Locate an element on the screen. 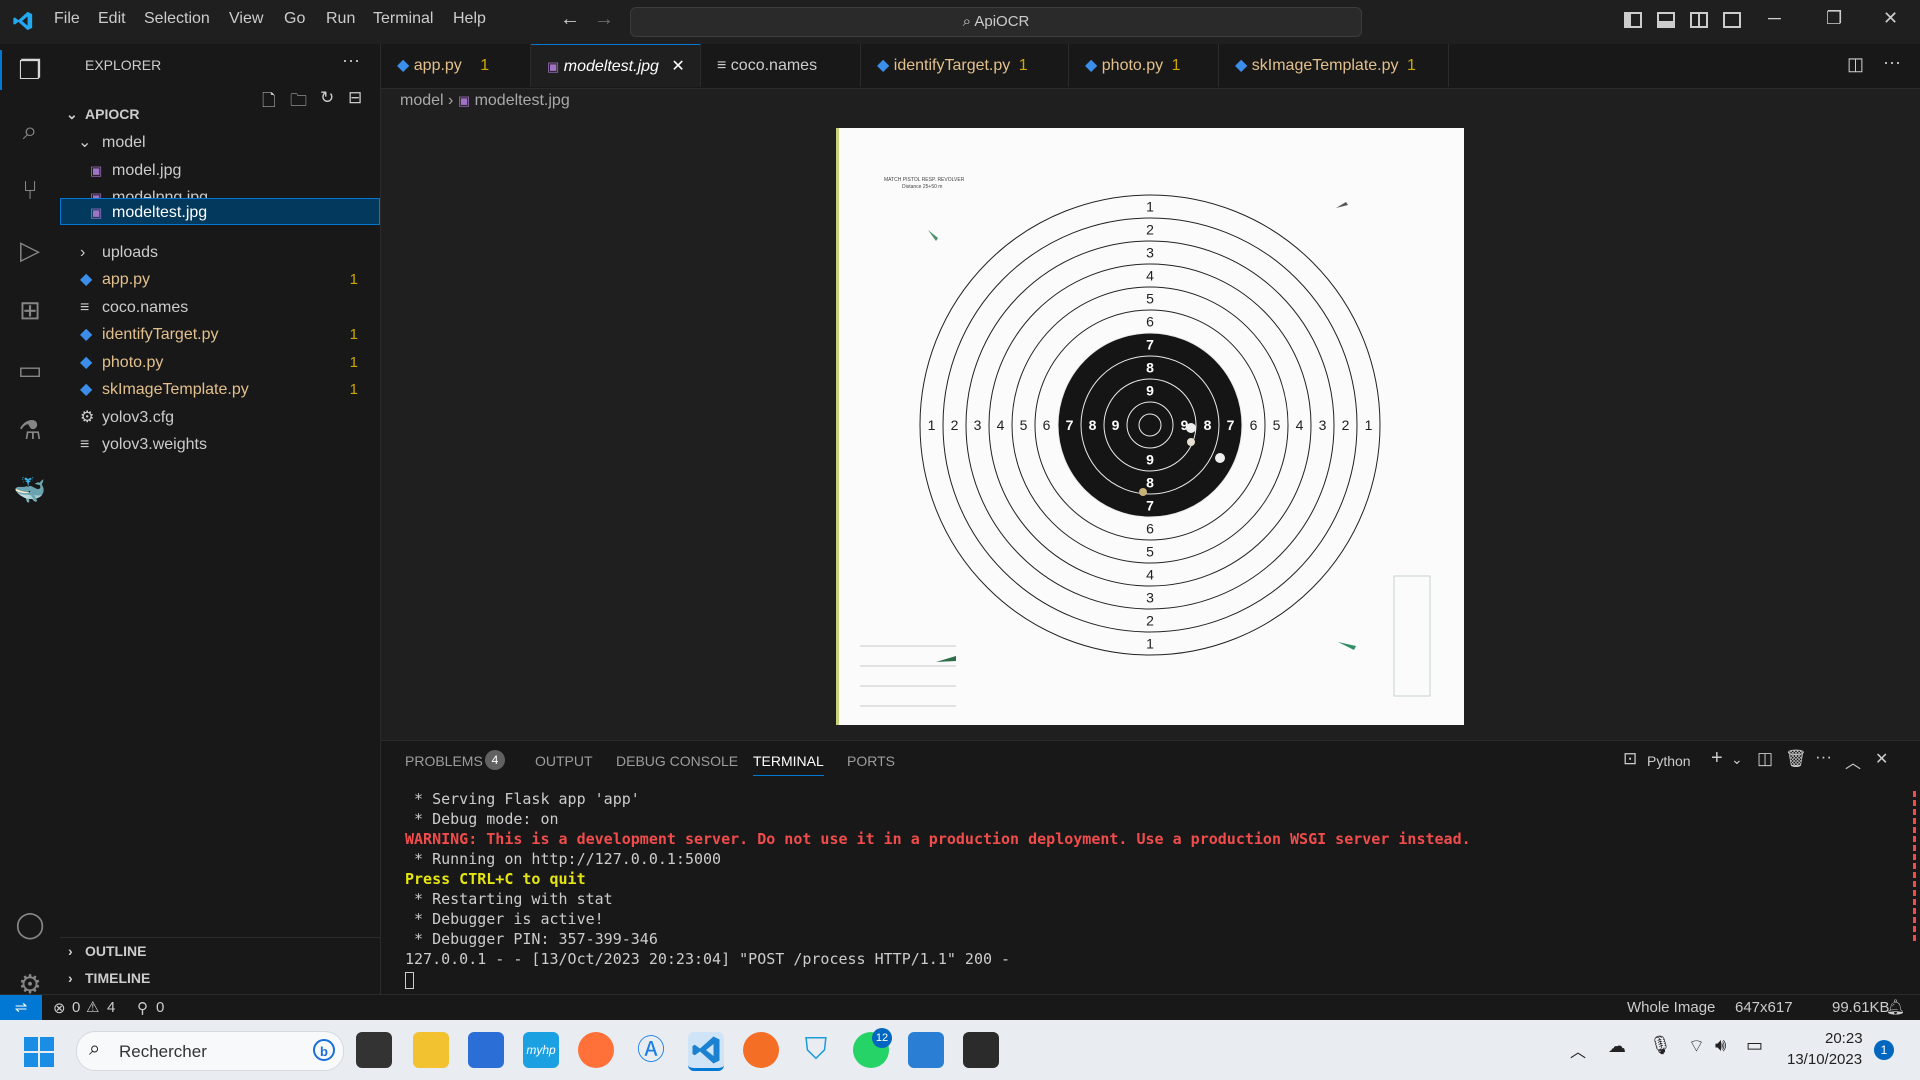  menu-file: File is located at coordinates (67, 19).